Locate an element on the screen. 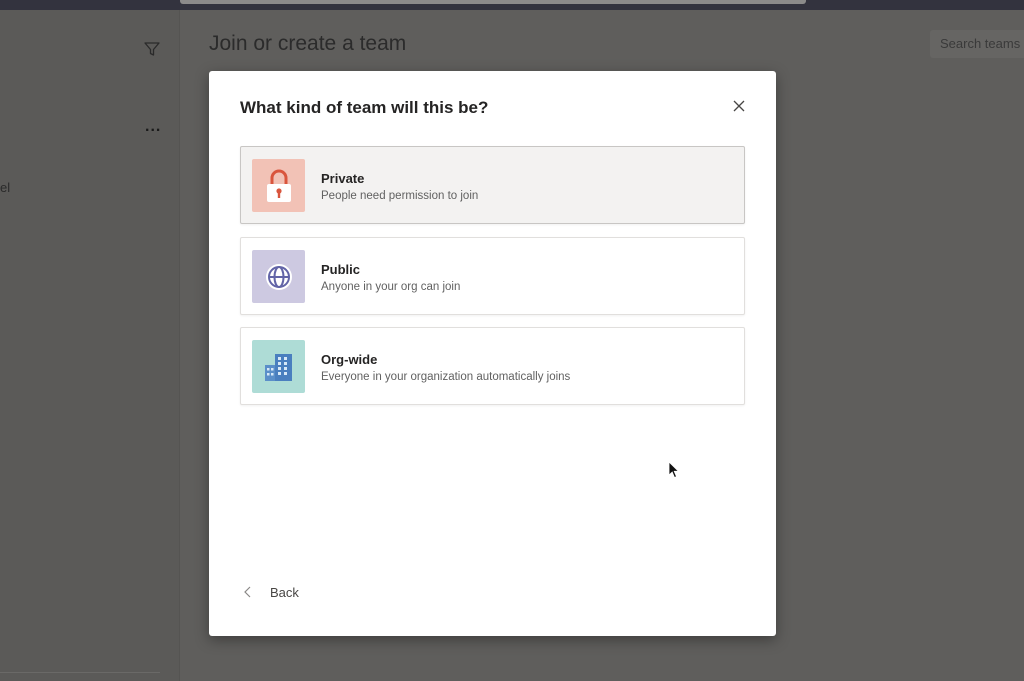 The image size is (1024, 681). option-description: People need permission to join is located at coordinates (400, 196).